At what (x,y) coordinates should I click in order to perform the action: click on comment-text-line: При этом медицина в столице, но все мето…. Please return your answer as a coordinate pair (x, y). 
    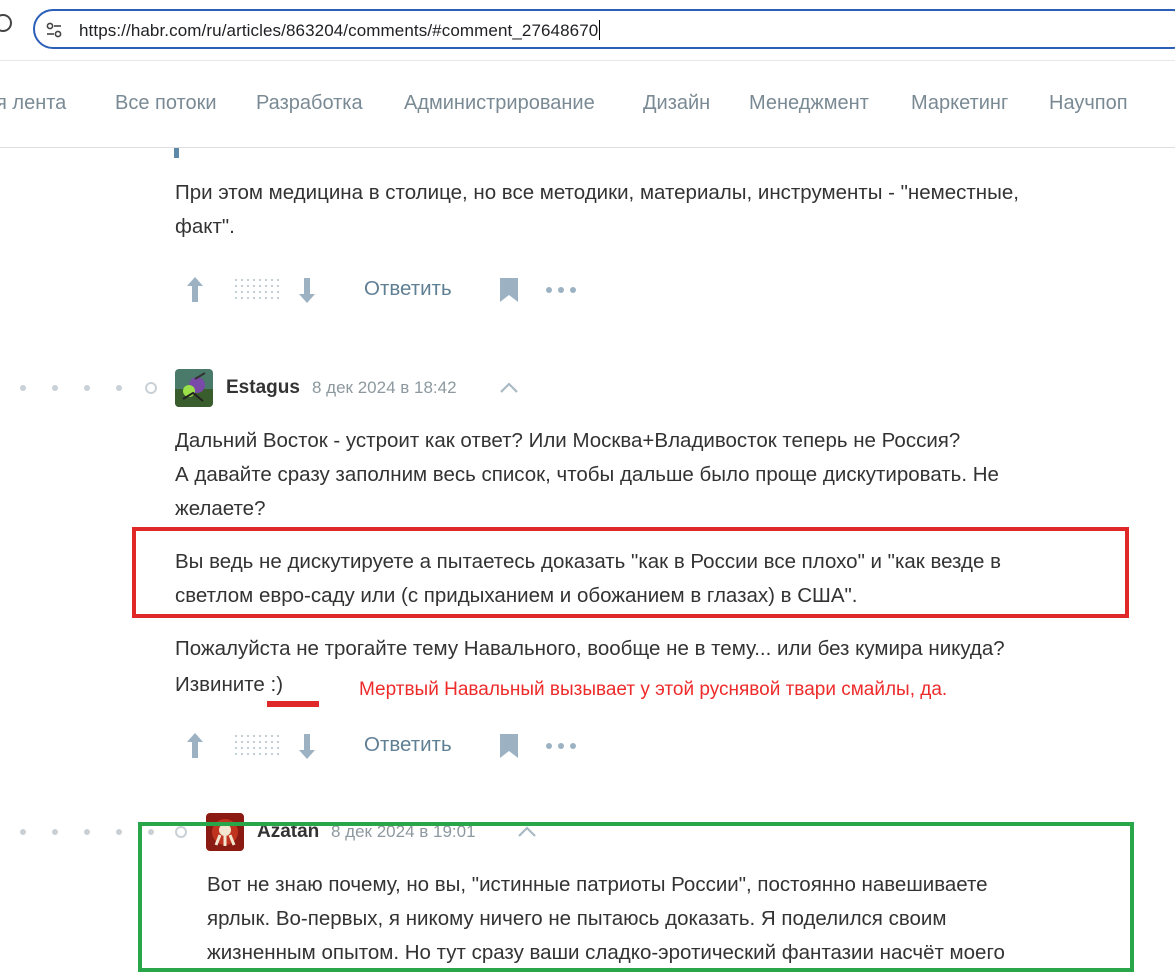
    Looking at the image, I should click on (597, 192).